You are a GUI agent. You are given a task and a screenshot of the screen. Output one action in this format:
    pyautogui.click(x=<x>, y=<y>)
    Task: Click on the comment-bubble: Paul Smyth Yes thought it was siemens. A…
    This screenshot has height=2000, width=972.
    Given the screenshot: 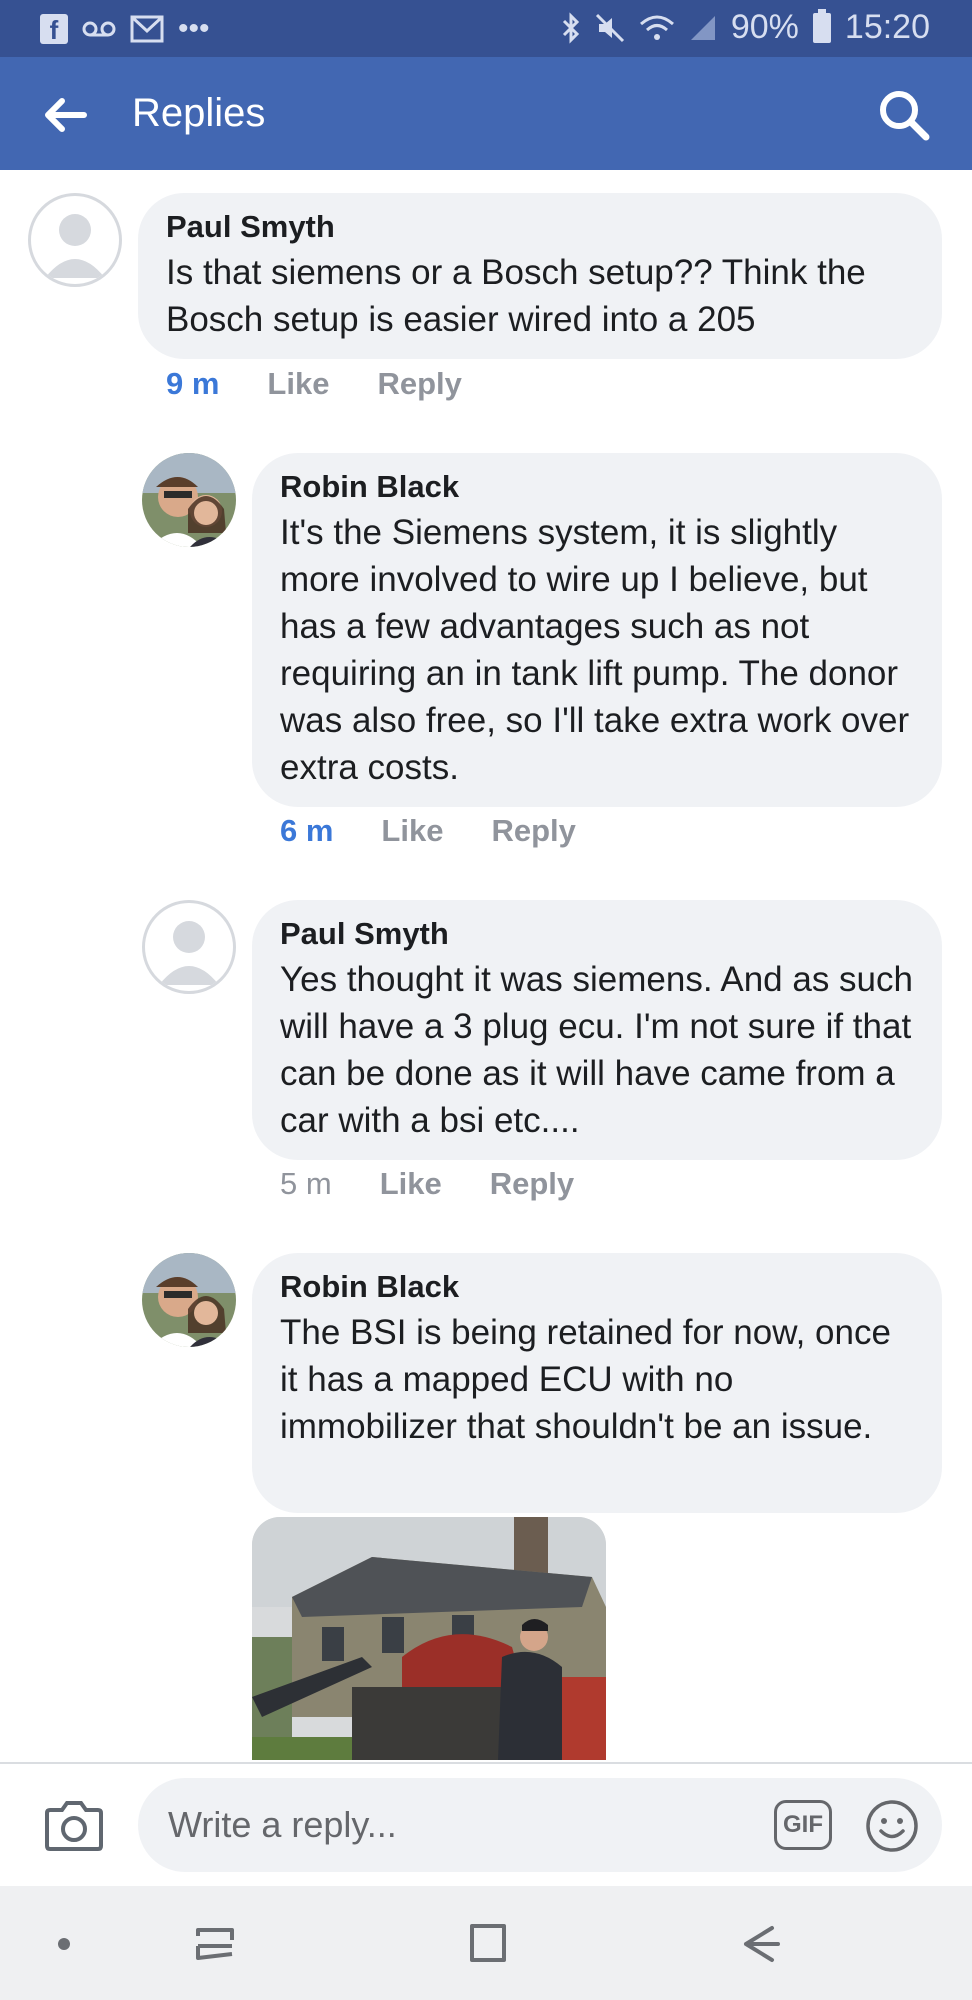 What is the action you would take?
    pyautogui.click(x=597, y=1030)
    